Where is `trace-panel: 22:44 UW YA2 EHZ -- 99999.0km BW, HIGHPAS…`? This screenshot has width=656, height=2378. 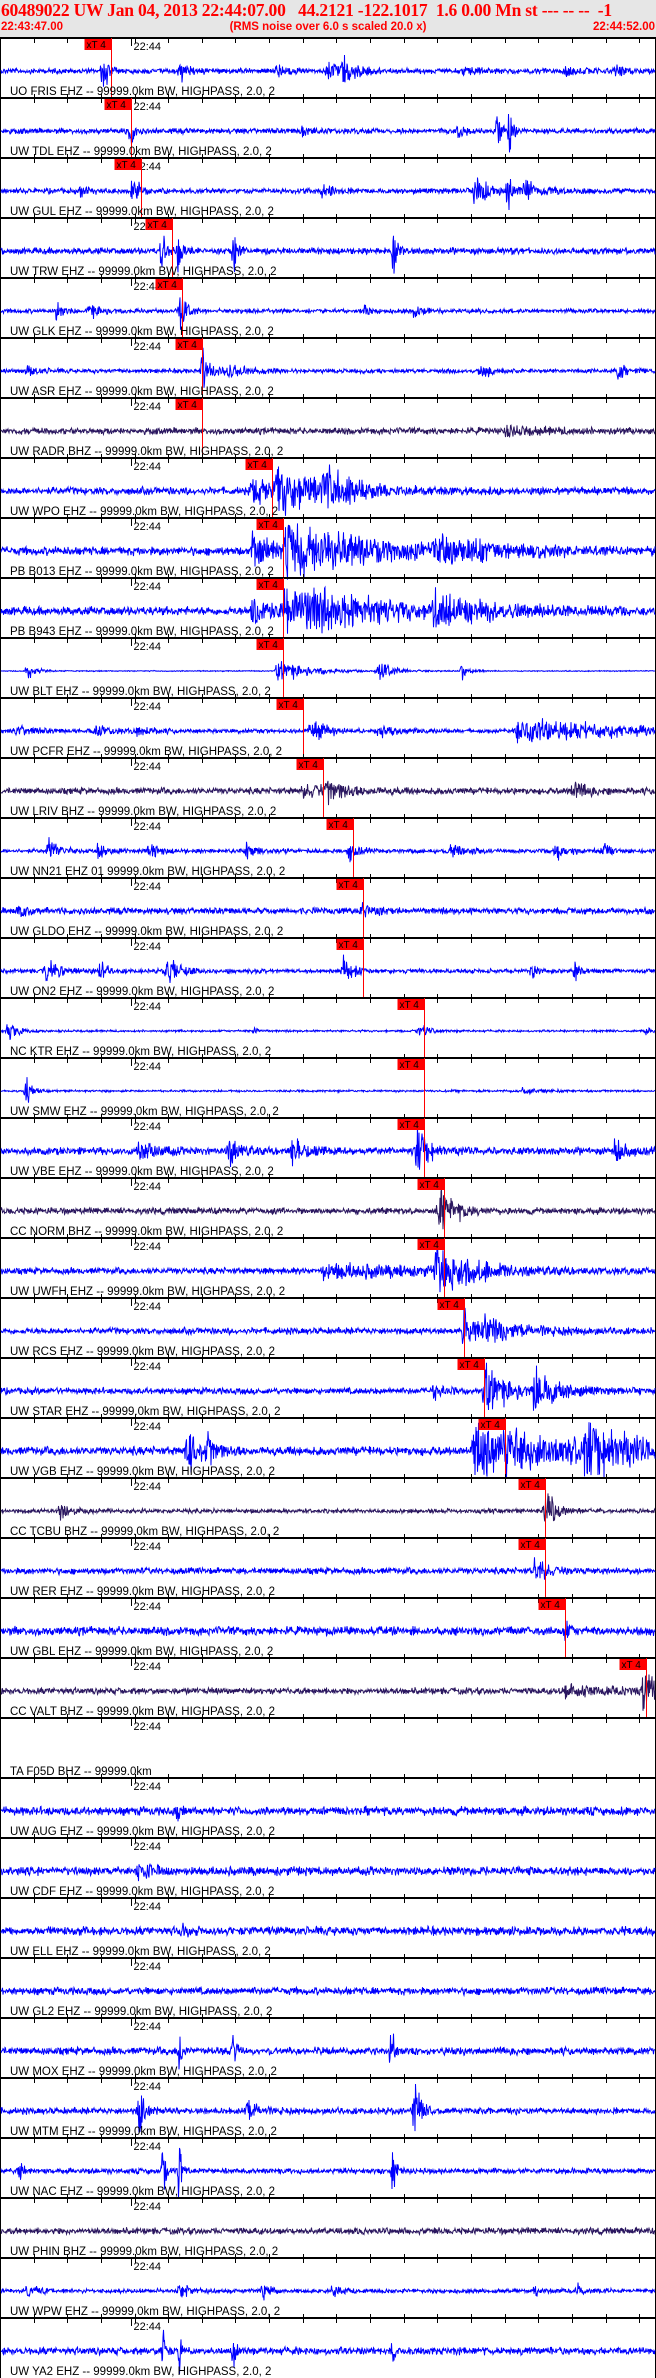
trace-panel: 22:44 UW YA2 EHZ -- 99999.0km BW, HIGHPAS… is located at coordinates (328, 2346).